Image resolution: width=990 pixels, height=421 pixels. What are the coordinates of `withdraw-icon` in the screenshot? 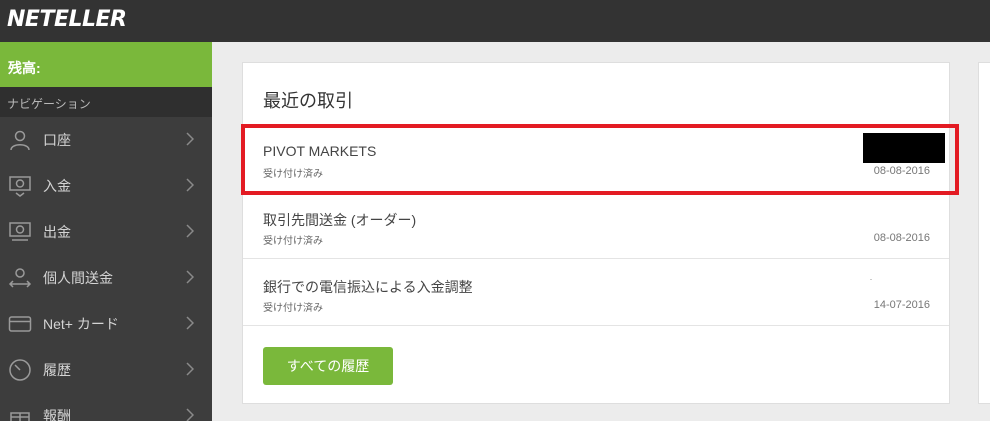 It's located at (20, 232).